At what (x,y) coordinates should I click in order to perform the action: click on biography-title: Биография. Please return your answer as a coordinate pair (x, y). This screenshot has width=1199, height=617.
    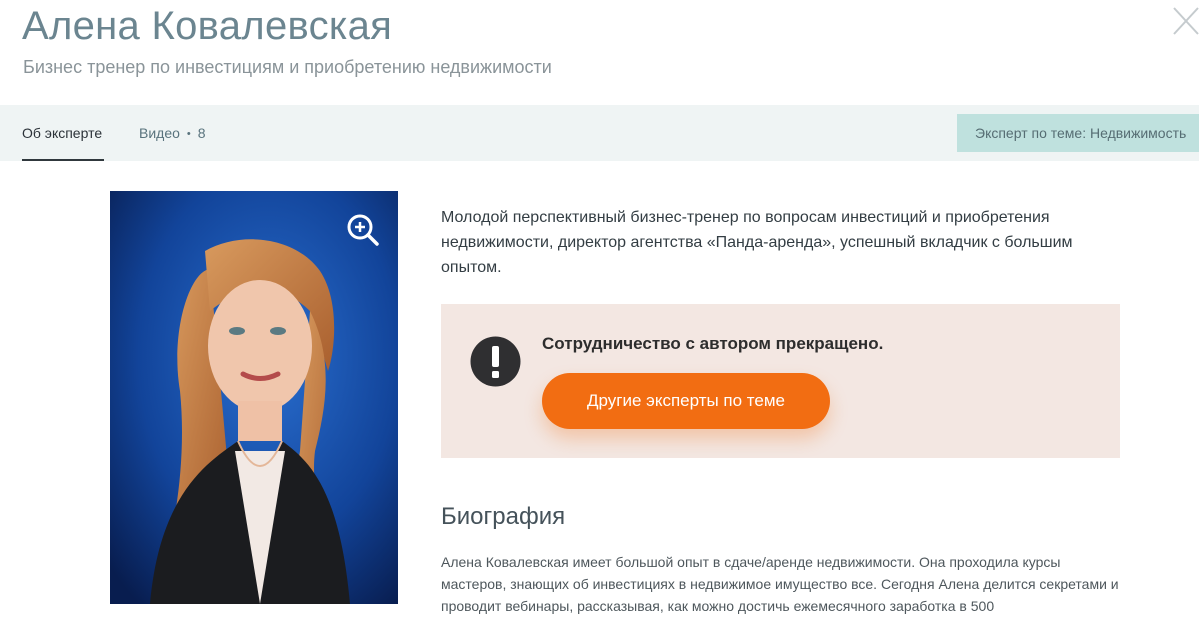
    Looking at the image, I should click on (503, 516).